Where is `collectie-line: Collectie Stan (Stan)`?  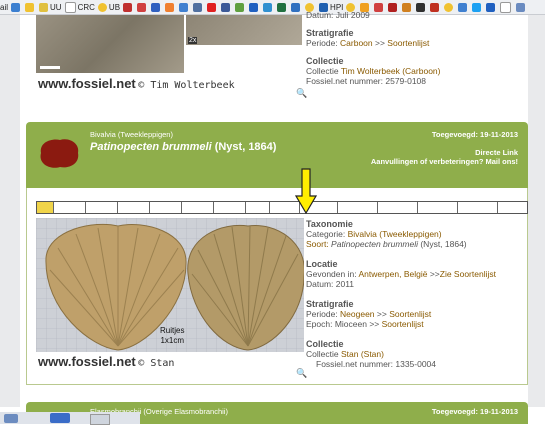
collectie-line: Collectie Stan (Stan) is located at coordinates (345, 354).